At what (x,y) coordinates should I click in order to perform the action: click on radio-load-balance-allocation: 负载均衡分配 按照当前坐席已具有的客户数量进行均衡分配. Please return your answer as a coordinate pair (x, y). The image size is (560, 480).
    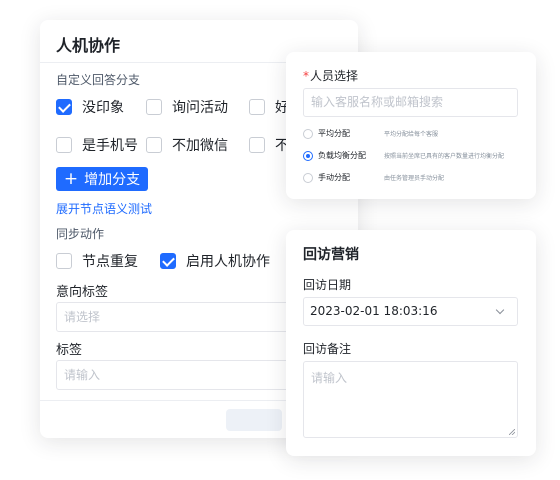
    Looking at the image, I should click on (403, 155).